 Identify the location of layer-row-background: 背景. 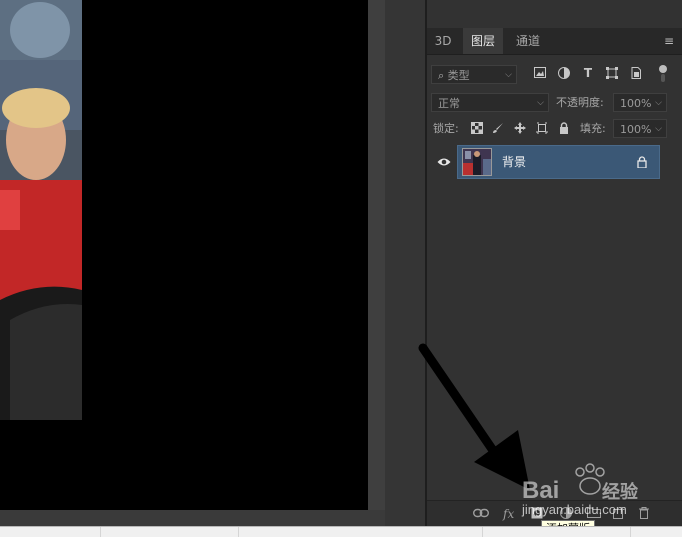
(558, 162).